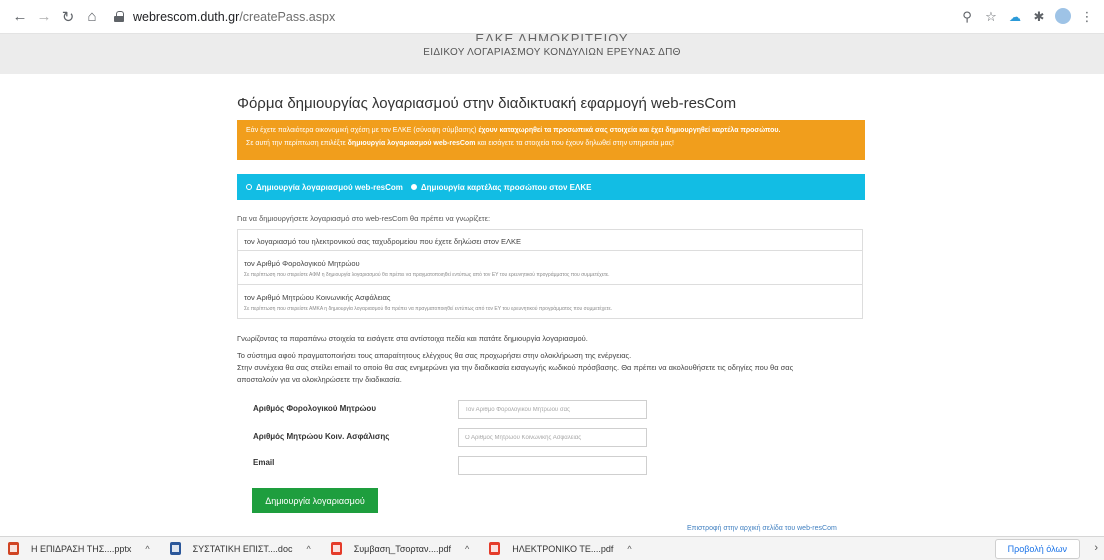 This screenshot has width=1104, height=560. Describe the element at coordinates (552, 409) in the screenshot. I see `afm-input` at that location.